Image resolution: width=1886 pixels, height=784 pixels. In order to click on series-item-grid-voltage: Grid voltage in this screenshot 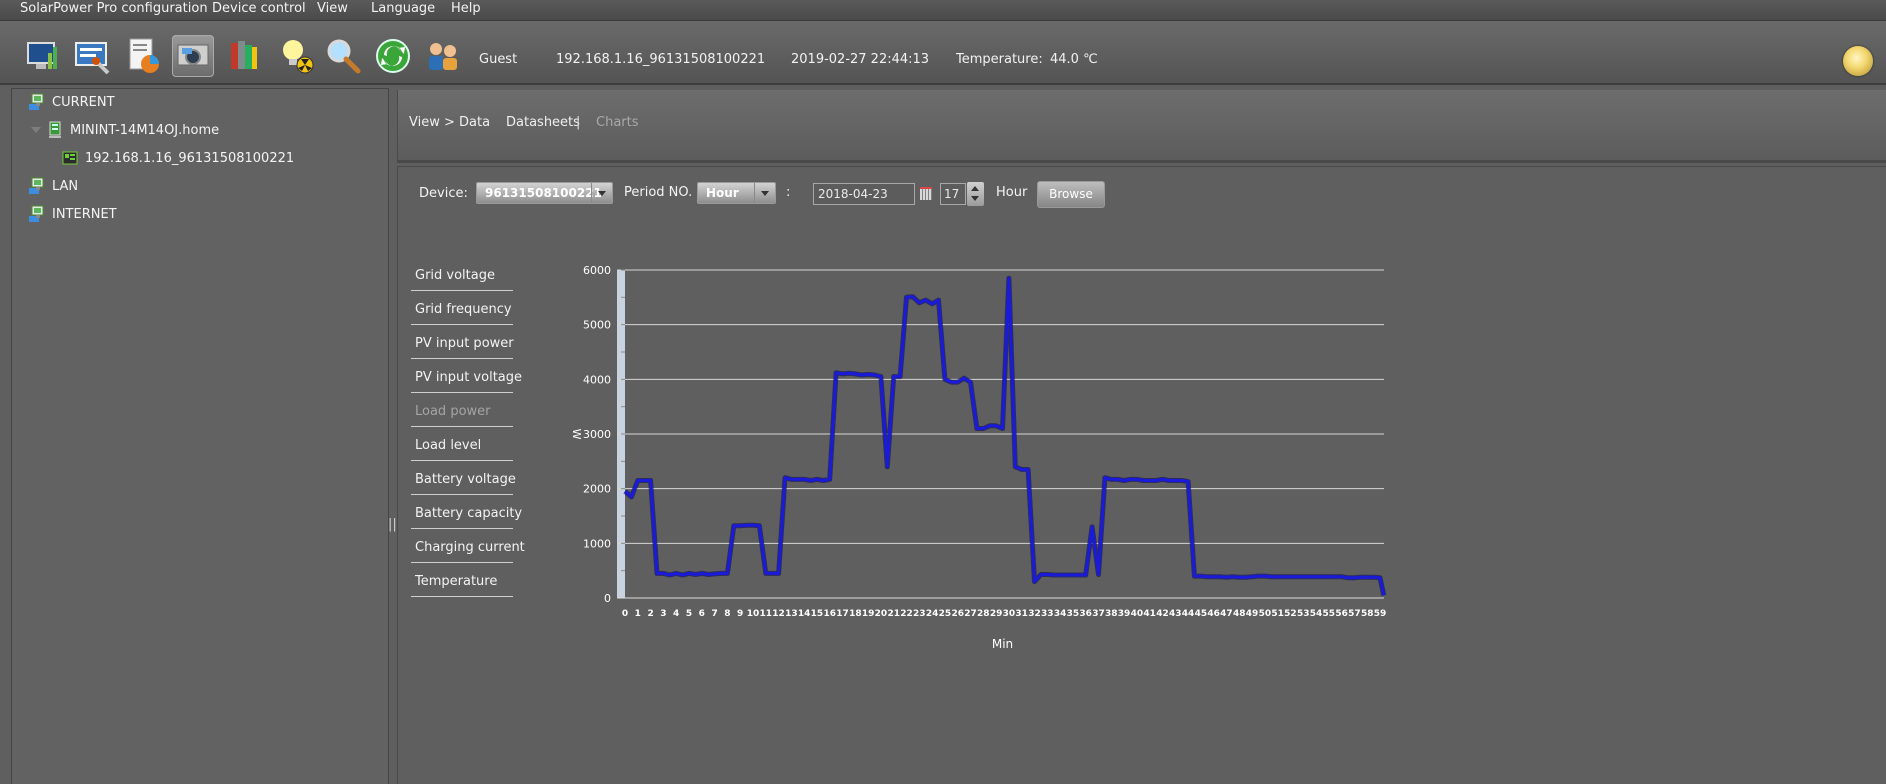, I will do `click(462, 274)`.